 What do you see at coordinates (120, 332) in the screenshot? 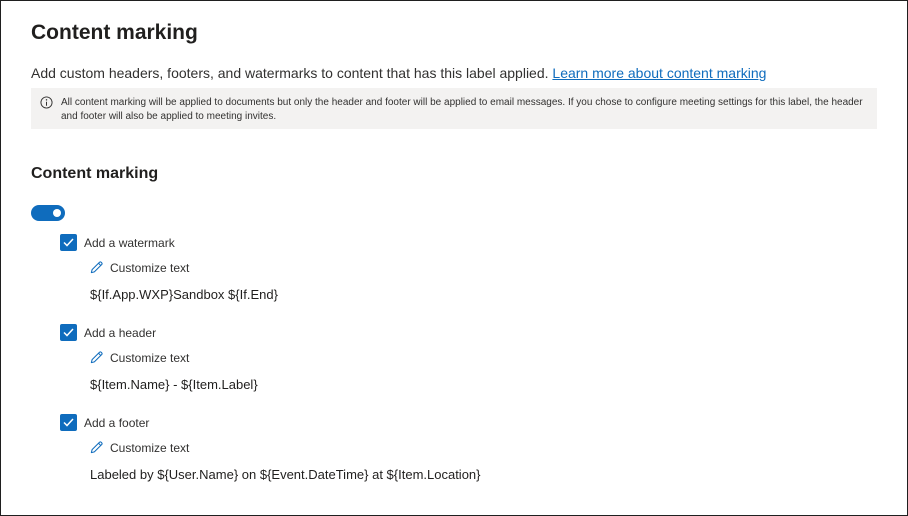
I see `header-label: Add a header` at bounding box center [120, 332].